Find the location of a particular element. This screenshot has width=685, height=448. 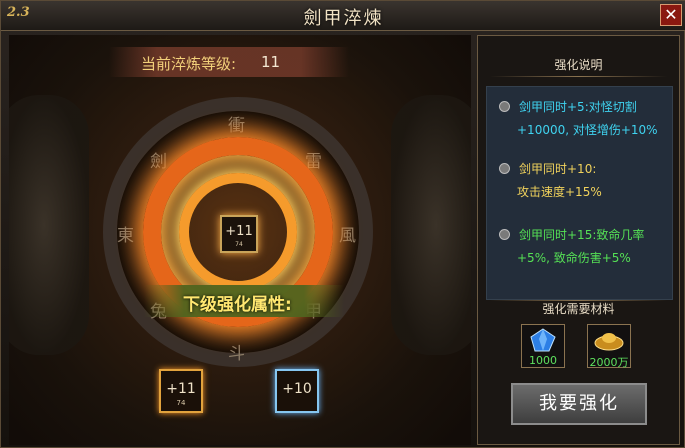

close-icon: ✕ is located at coordinates (671, 14).